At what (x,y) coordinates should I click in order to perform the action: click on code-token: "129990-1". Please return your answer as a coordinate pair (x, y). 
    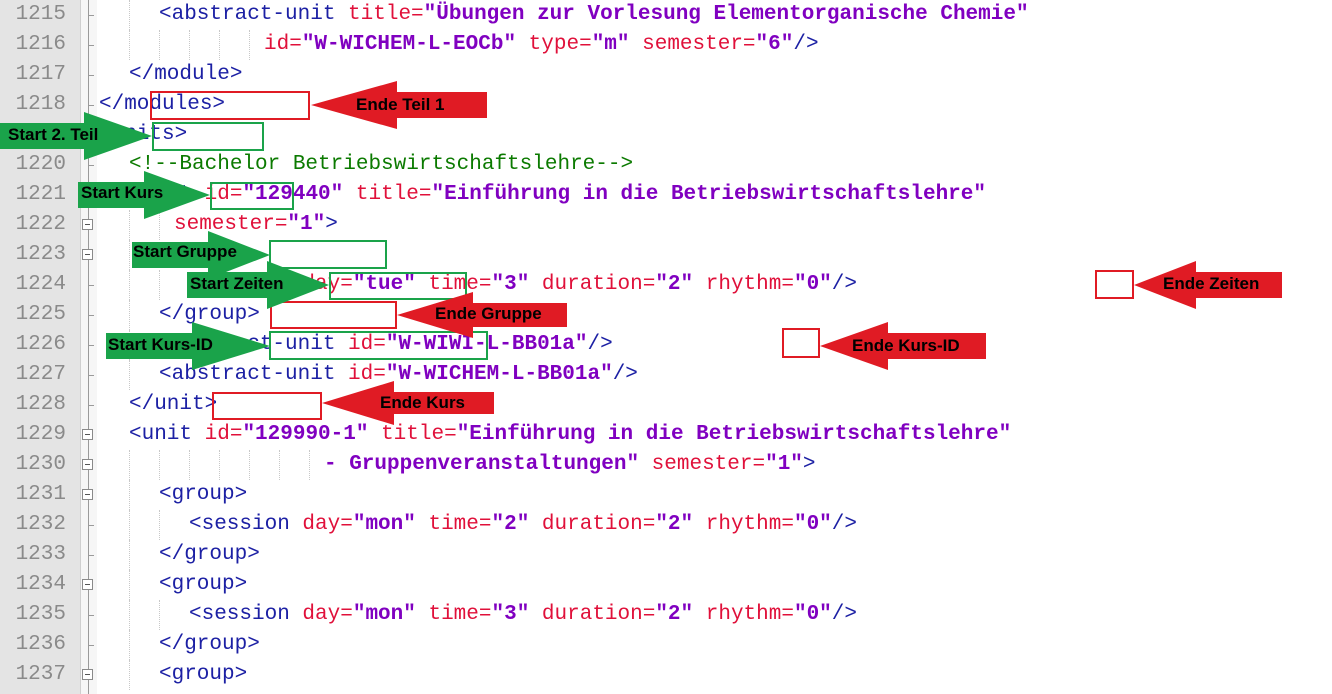
    Looking at the image, I should click on (305, 434).